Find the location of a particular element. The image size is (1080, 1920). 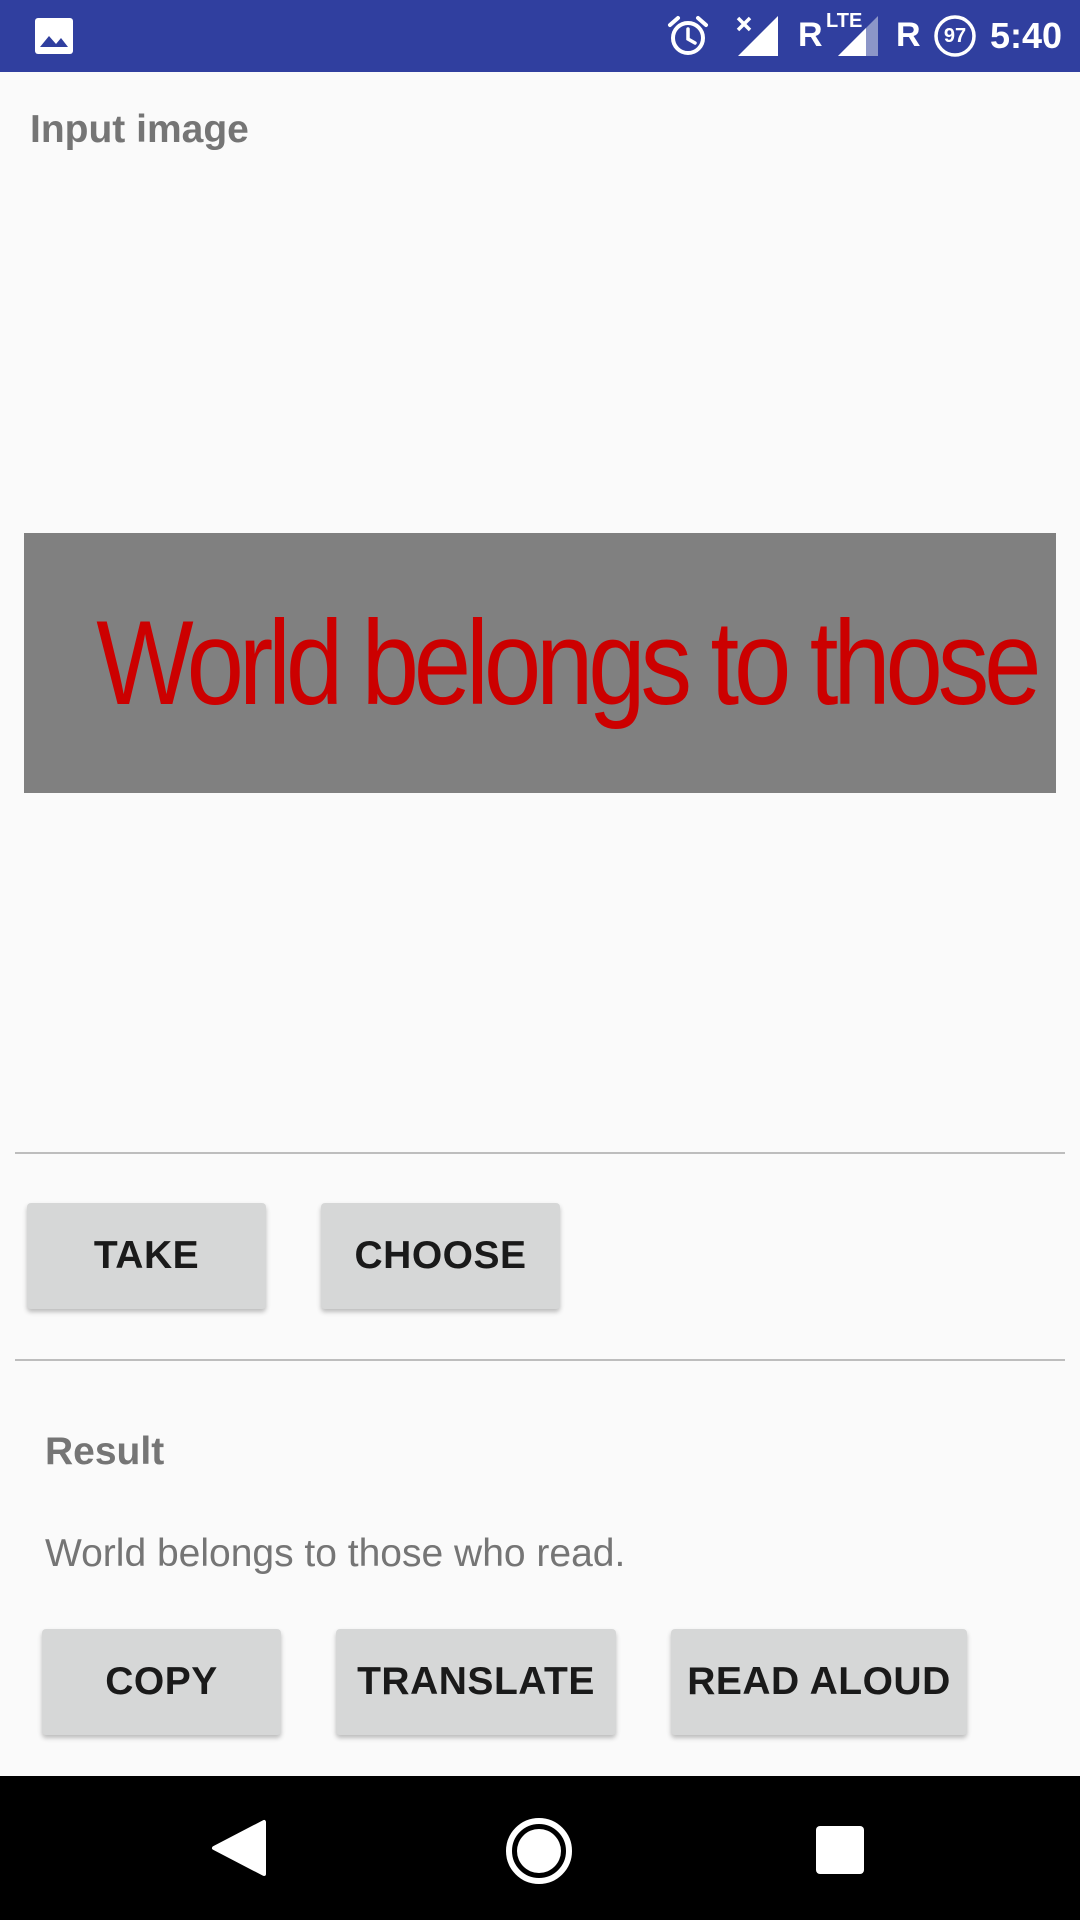

gallery-icon is located at coordinates (54, 38).